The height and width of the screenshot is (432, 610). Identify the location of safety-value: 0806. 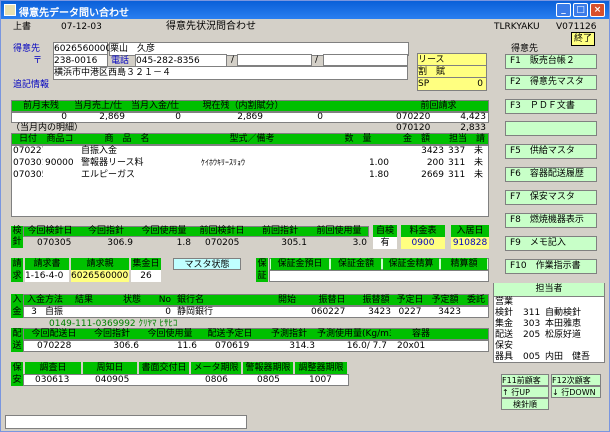
(216, 380).